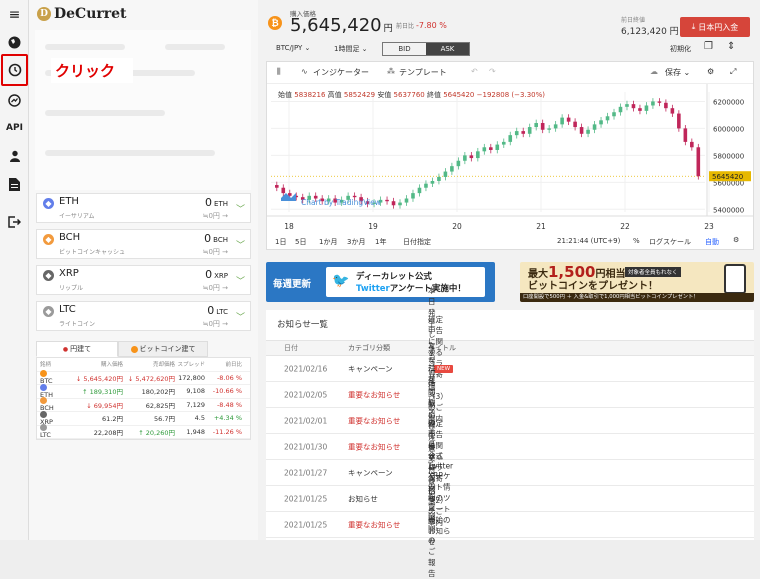 This screenshot has height=579, width=760. What do you see at coordinates (356, 242) in the screenshot?
I see `range-button: 3か月` at bounding box center [356, 242].